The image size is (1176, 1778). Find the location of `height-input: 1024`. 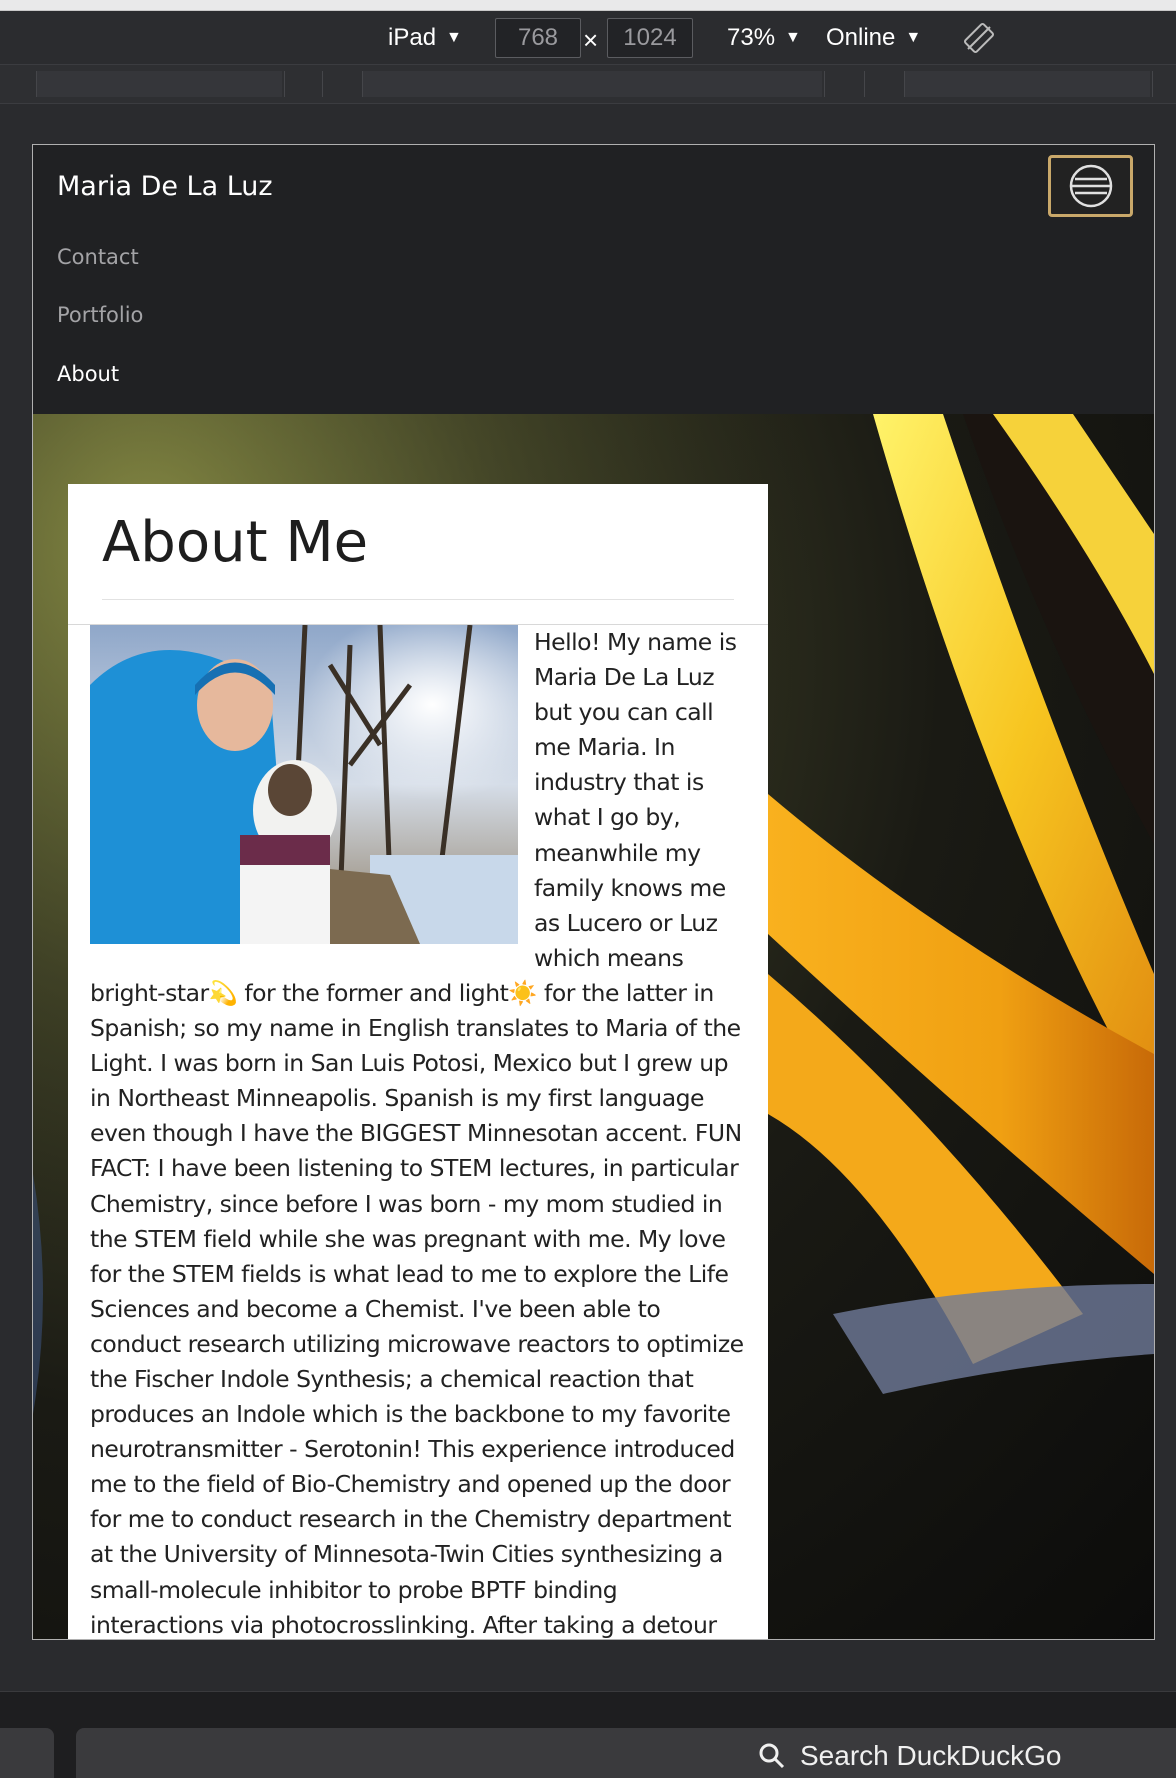

height-input: 1024 is located at coordinates (650, 38).